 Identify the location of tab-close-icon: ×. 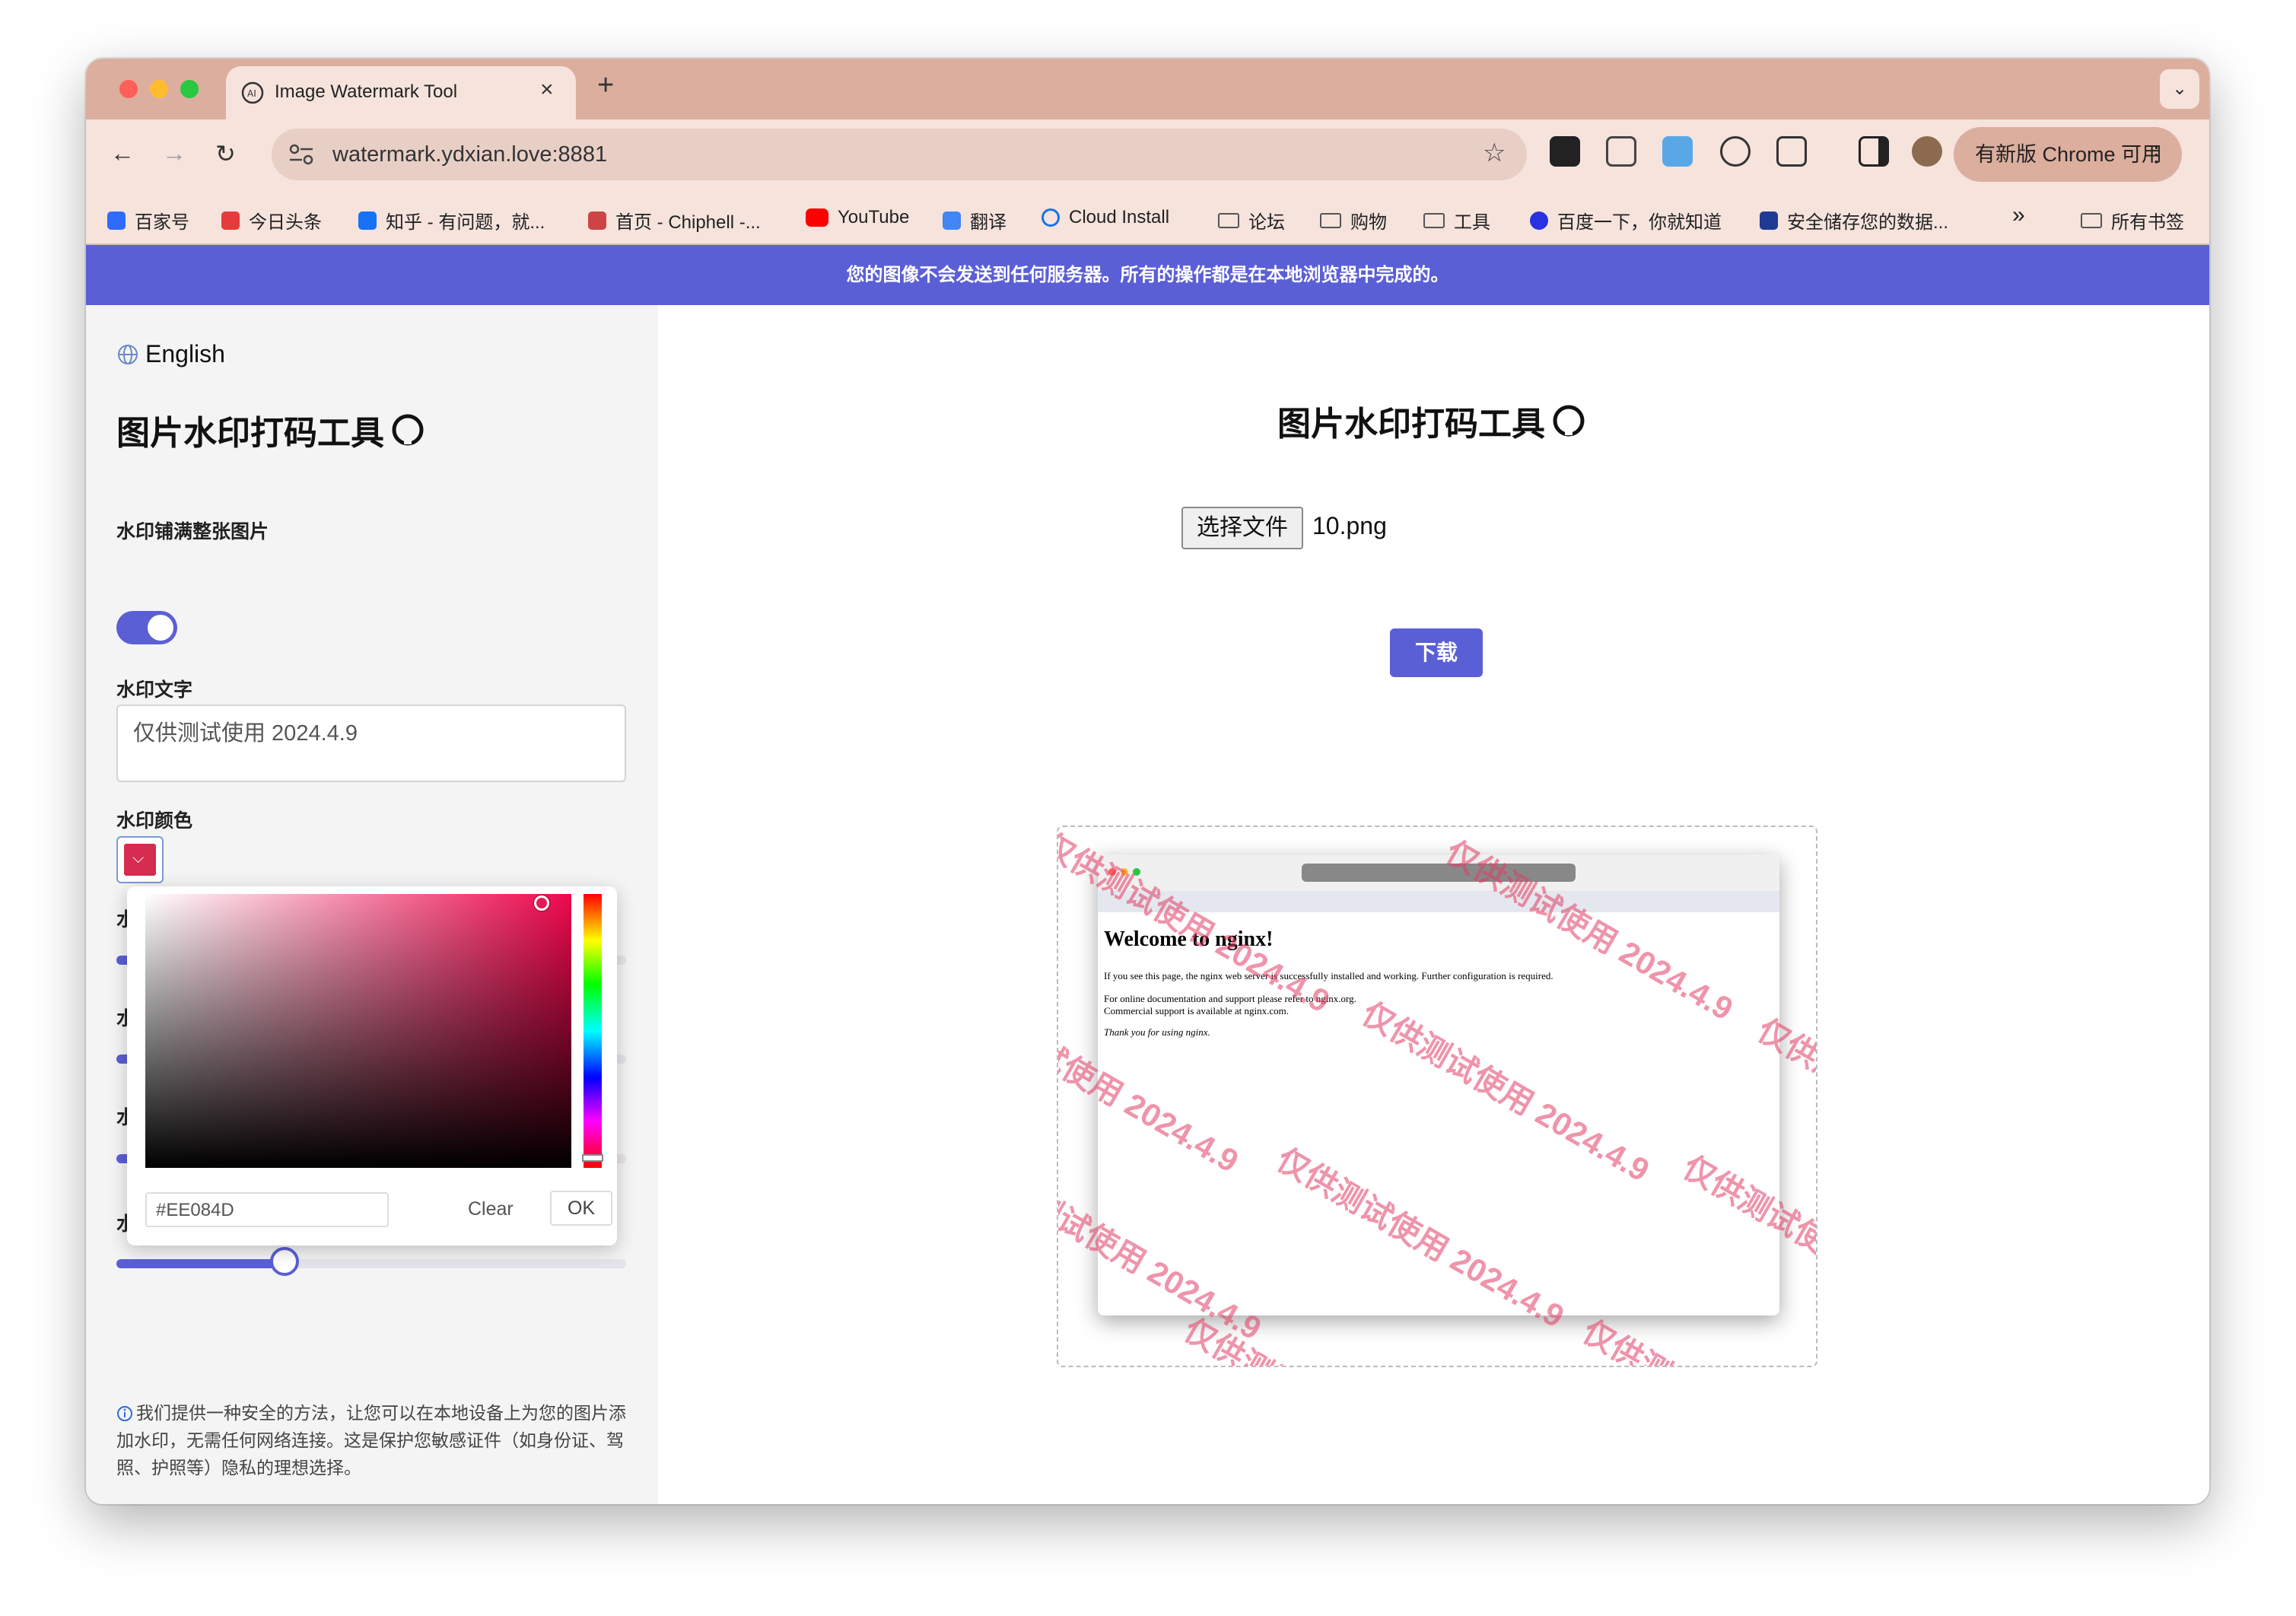
(547, 90).